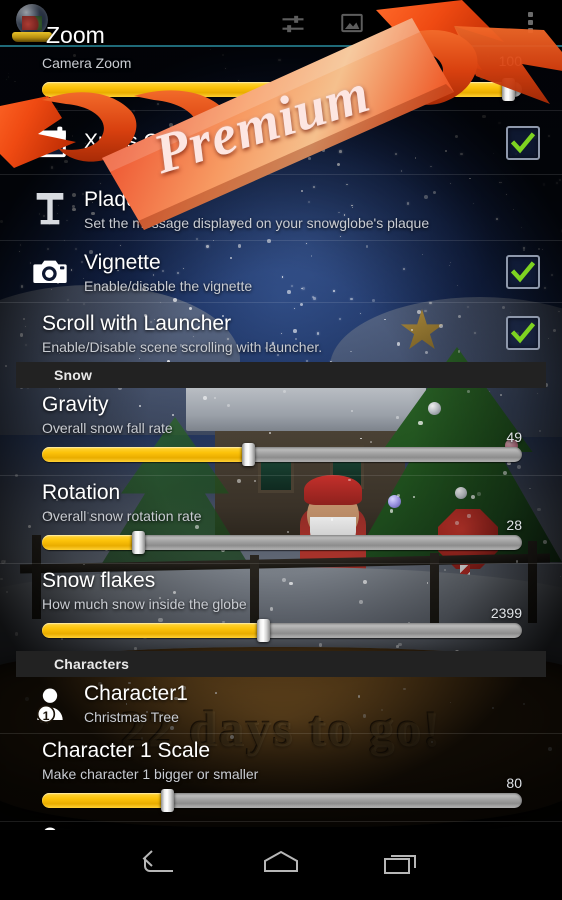  What do you see at coordinates (161, 865) in the screenshot?
I see `back-button` at bounding box center [161, 865].